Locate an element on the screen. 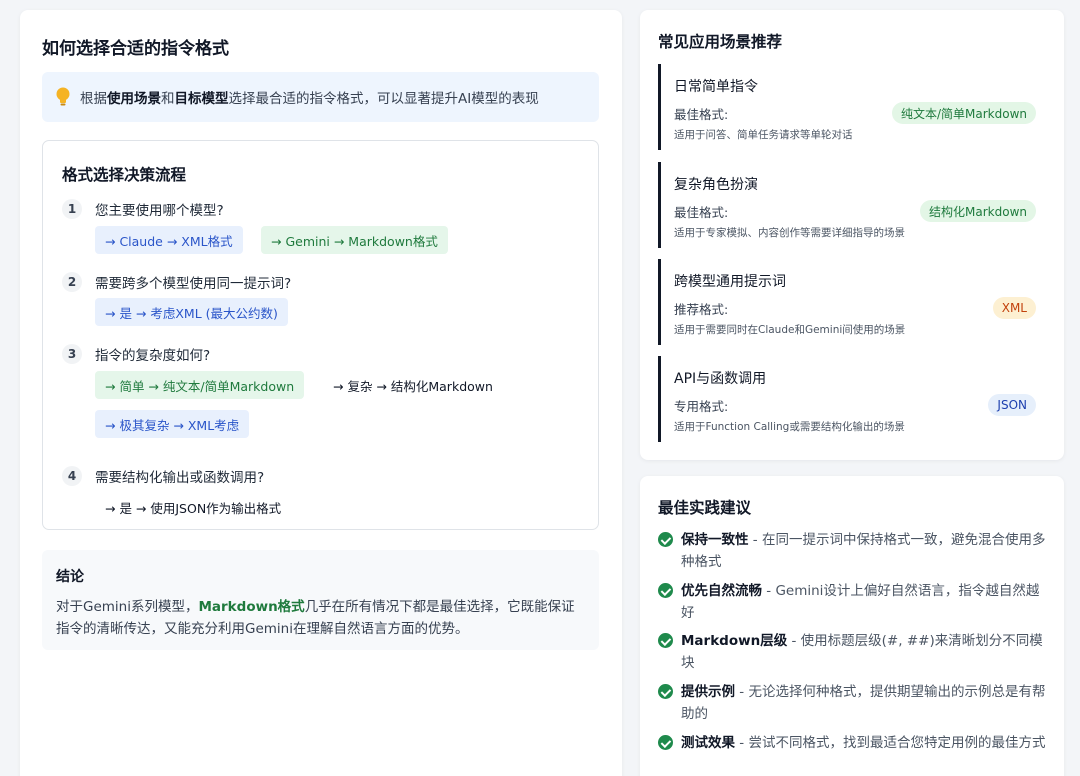 The height and width of the screenshot is (776, 1080). format-badge: 结构化Markdown is located at coordinates (978, 211).